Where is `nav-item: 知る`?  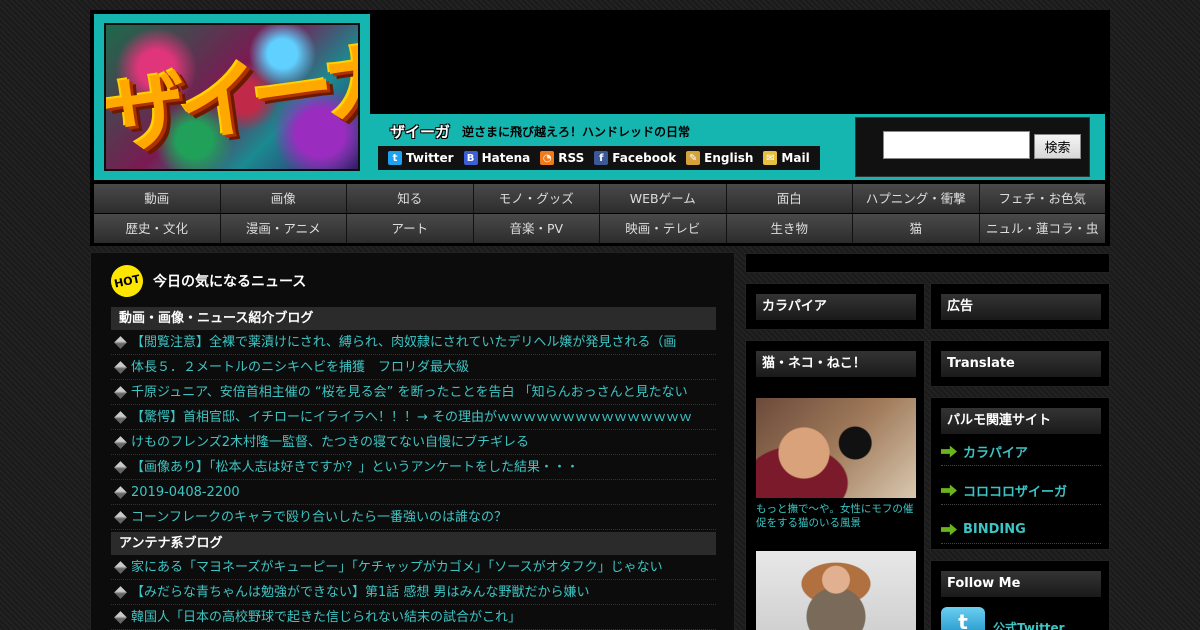 nav-item: 知る is located at coordinates (410, 198).